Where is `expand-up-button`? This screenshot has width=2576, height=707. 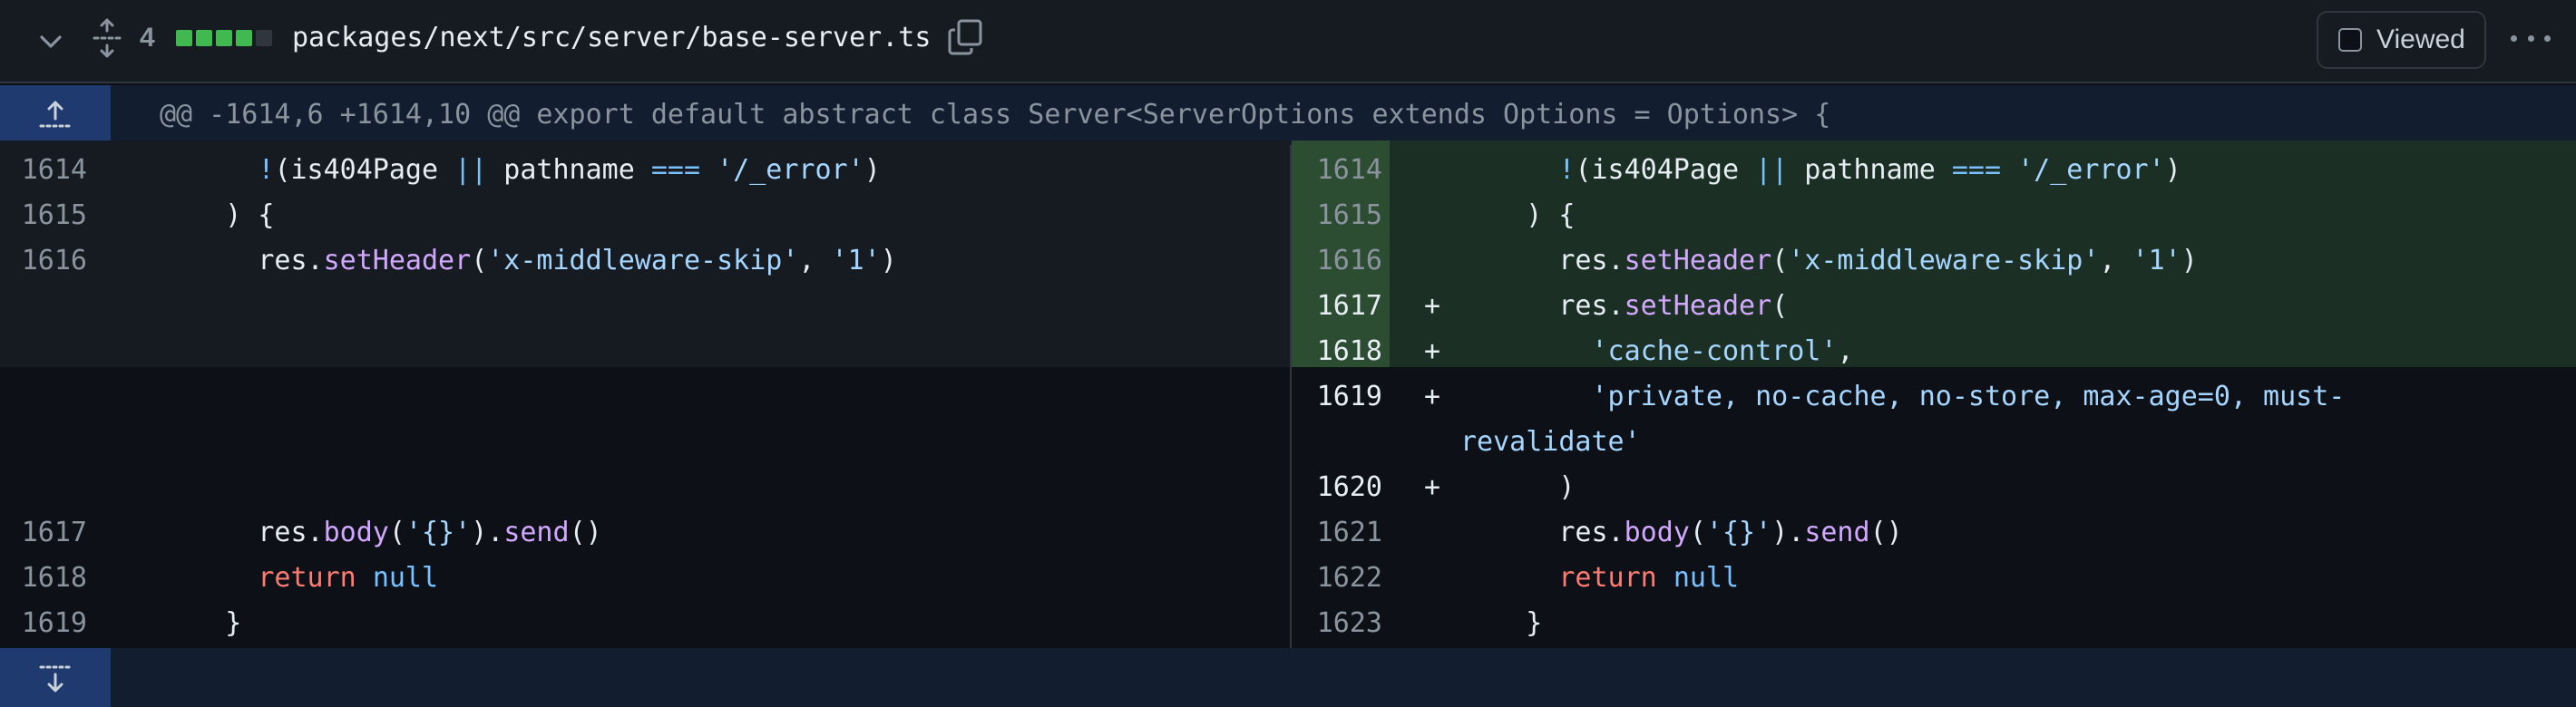
expand-up-button is located at coordinates (55, 115).